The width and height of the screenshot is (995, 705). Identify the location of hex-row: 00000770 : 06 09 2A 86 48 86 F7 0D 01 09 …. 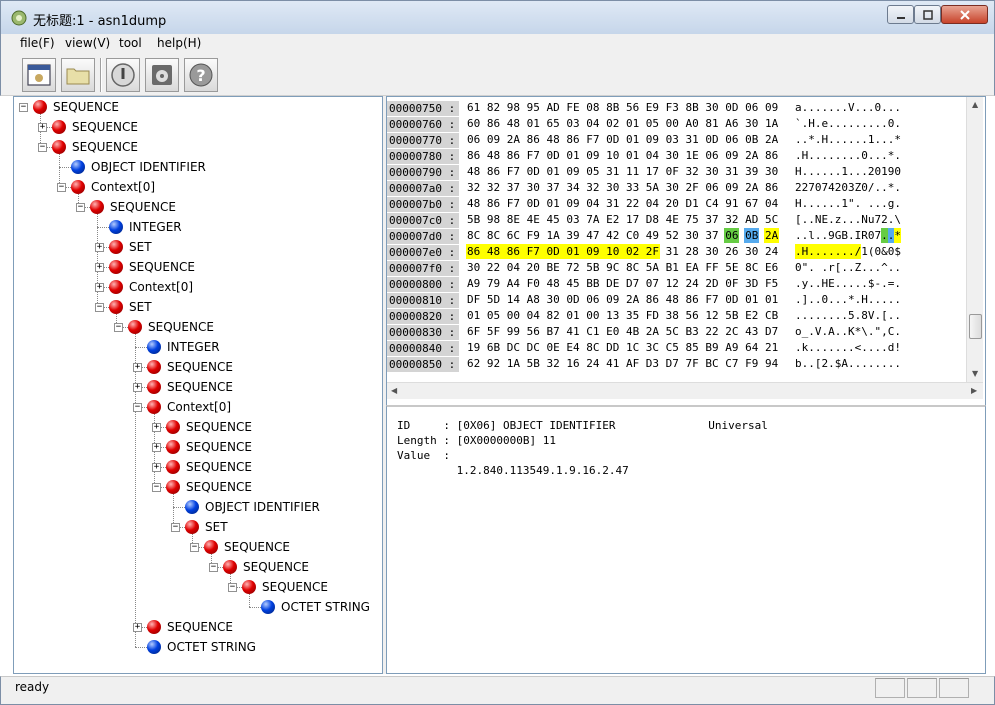
(677, 140).